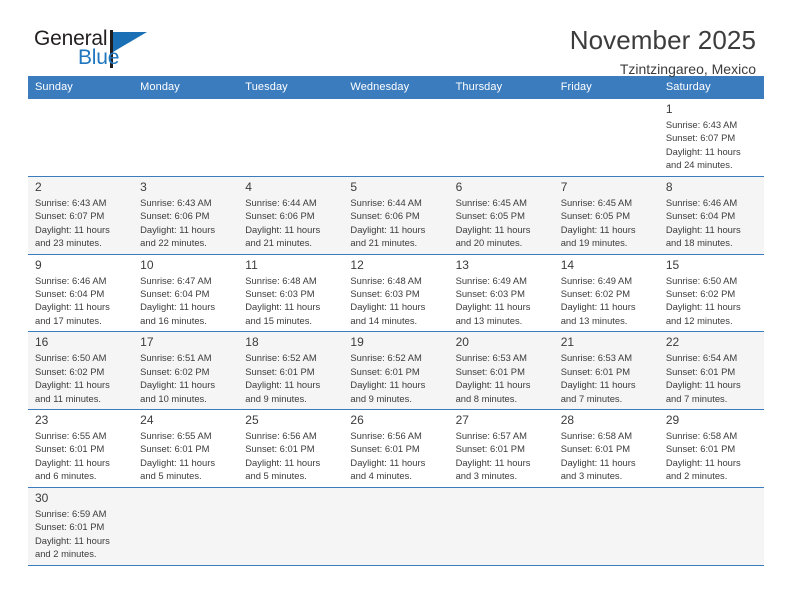 The width and height of the screenshot is (792, 612). Describe the element at coordinates (672, 264) in the screenshot. I see `day-number: 15` at that location.